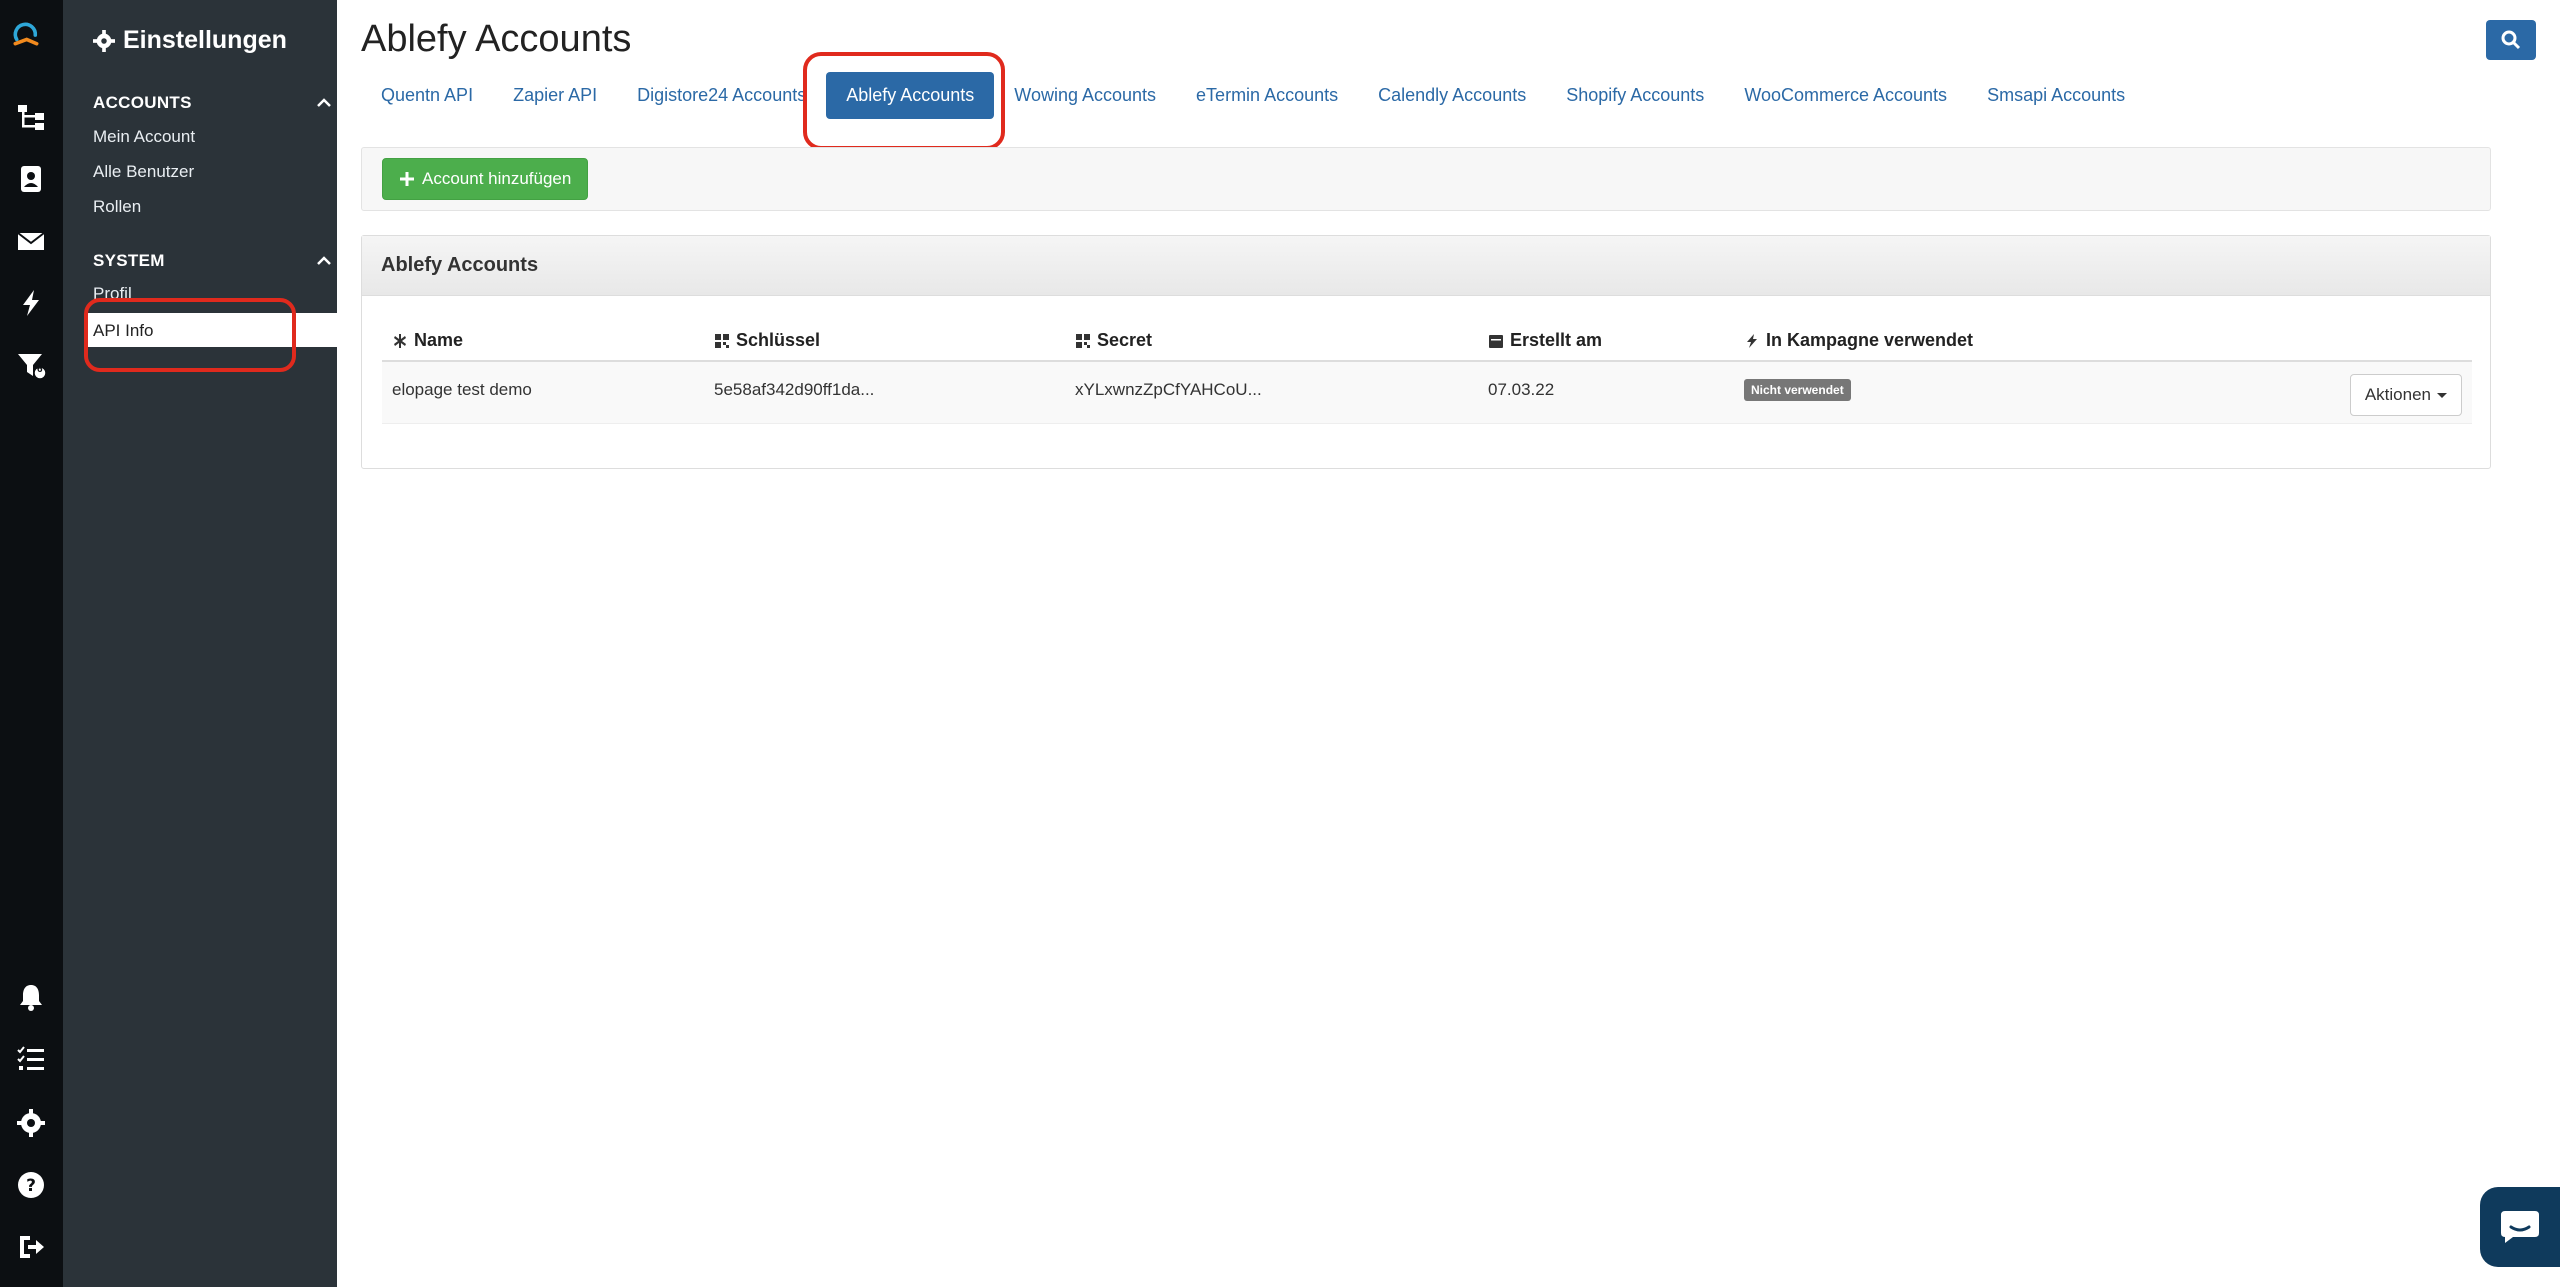 The width and height of the screenshot is (2560, 1287). What do you see at coordinates (31, 117) in the screenshot?
I see `sitemap-icon` at bounding box center [31, 117].